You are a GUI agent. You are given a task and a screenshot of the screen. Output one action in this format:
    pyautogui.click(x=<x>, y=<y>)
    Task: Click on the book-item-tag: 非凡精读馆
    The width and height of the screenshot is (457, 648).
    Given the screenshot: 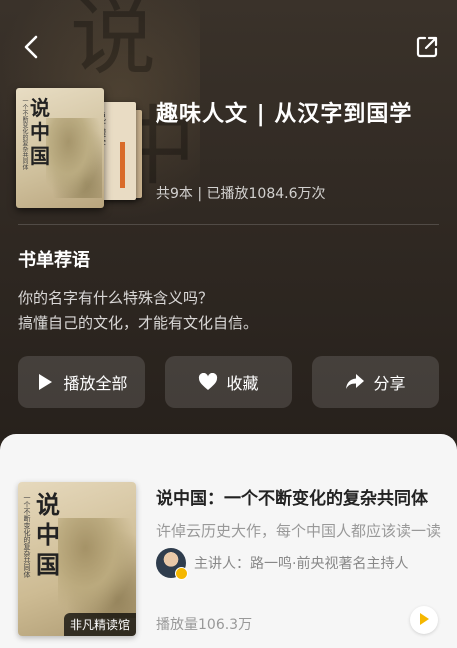 What is the action you would take?
    pyautogui.click(x=99, y=624)
    